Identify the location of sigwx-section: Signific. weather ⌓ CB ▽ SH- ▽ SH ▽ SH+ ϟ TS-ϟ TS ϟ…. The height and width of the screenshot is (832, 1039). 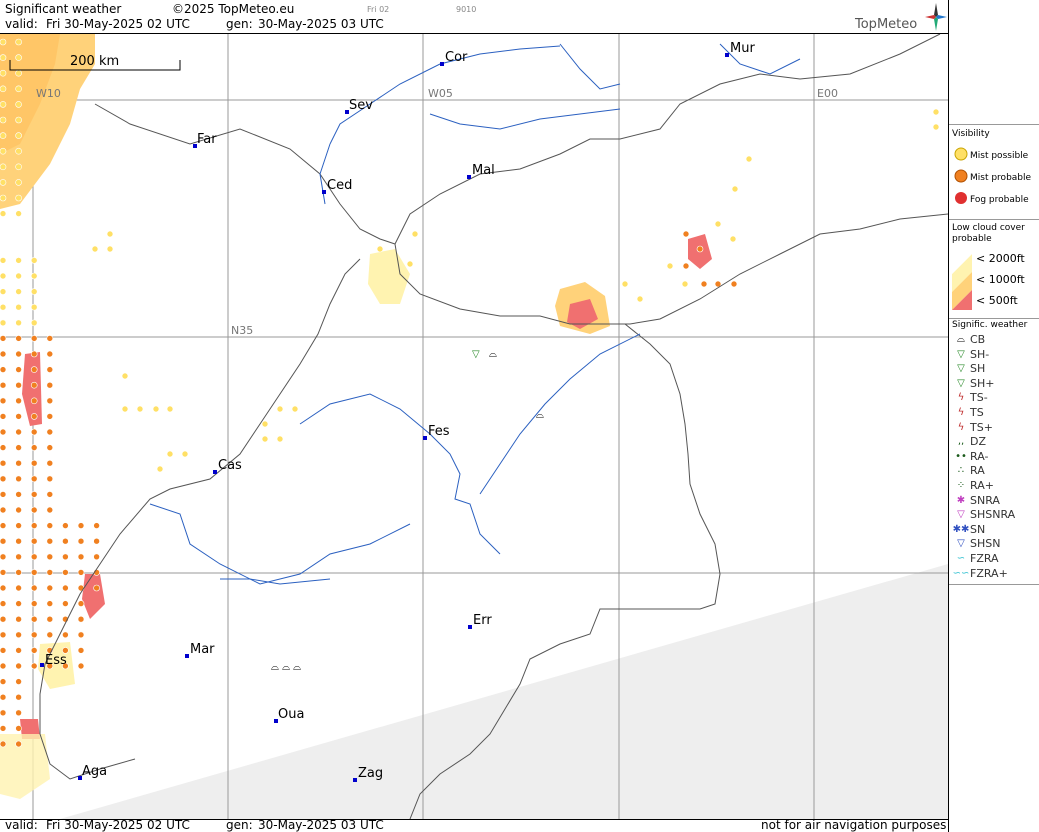
(994, 451).